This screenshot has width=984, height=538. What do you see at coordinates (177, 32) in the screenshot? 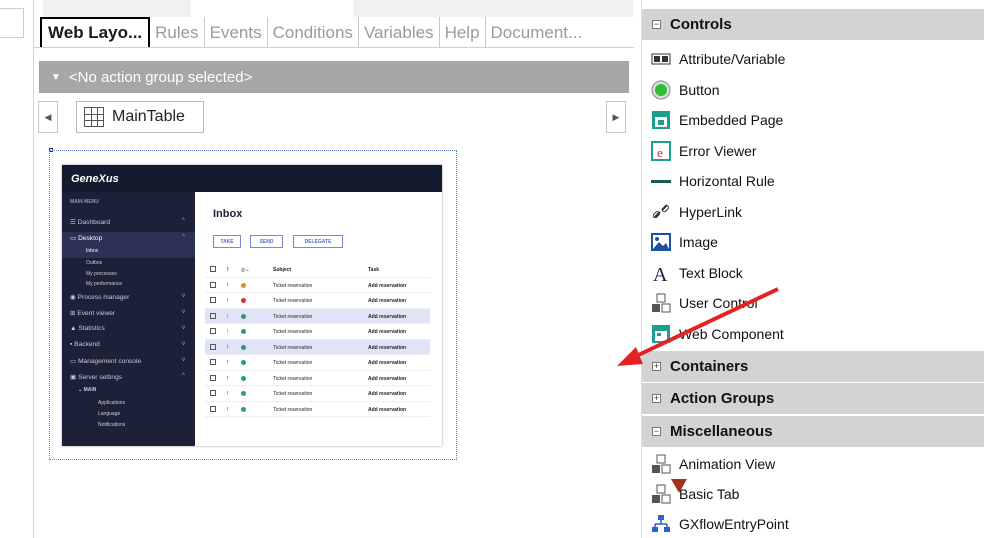
I see `tab-rules: Rules` at bounding box center [177, 32].